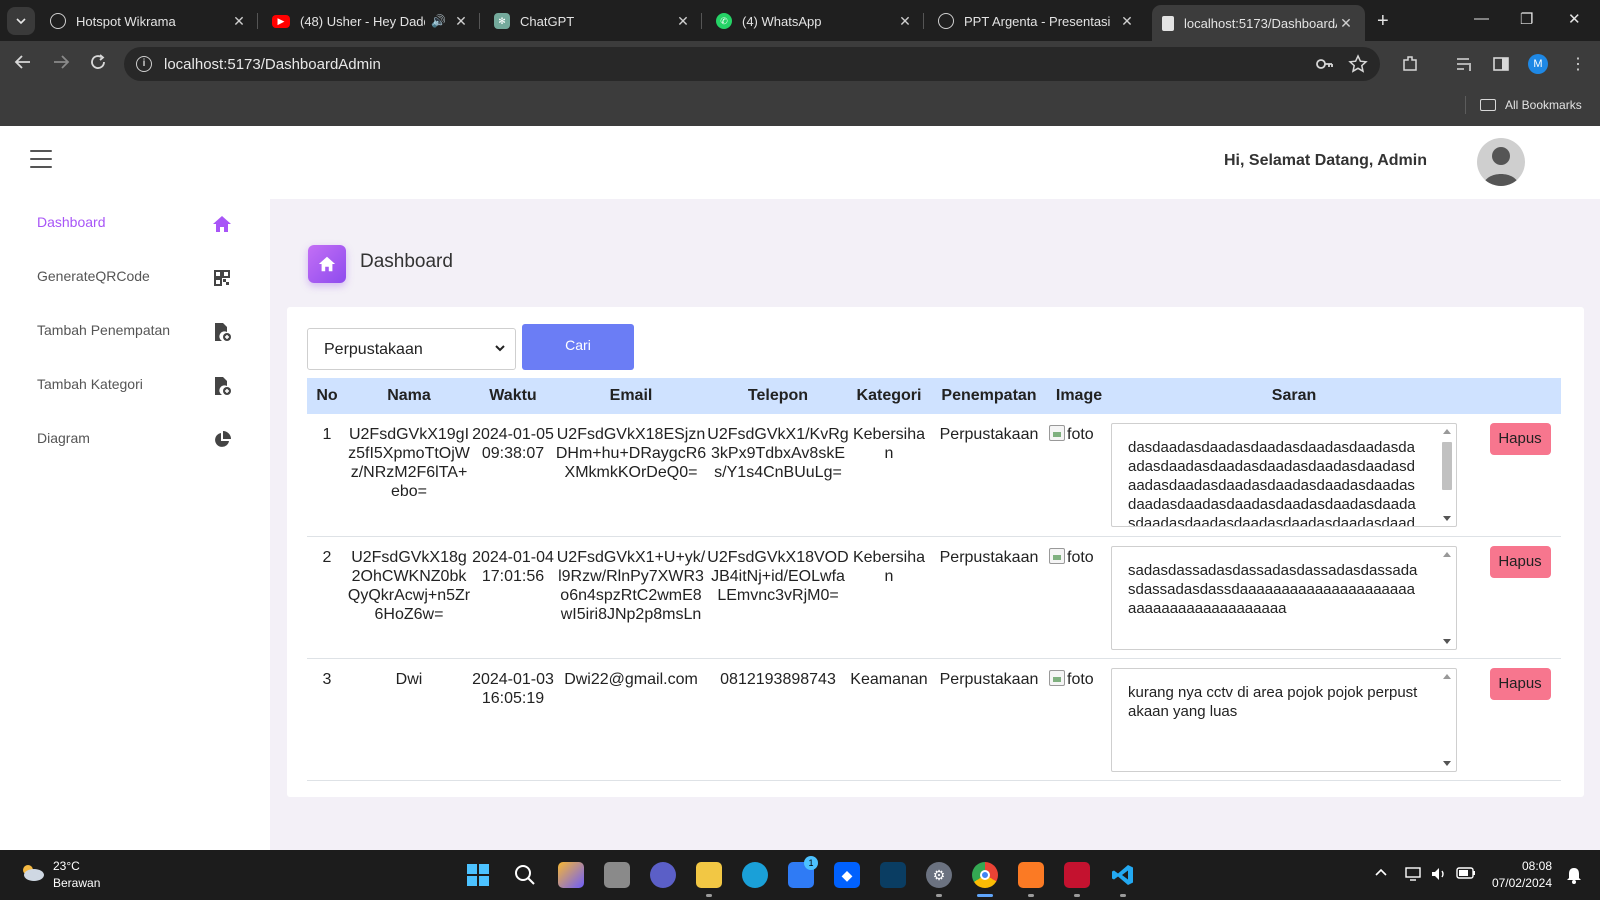 This screenshot has width=1600, height=900. Describe the element at coordinates (663, 875) in the screenshot. I see `teams-chat-icon` at that location.